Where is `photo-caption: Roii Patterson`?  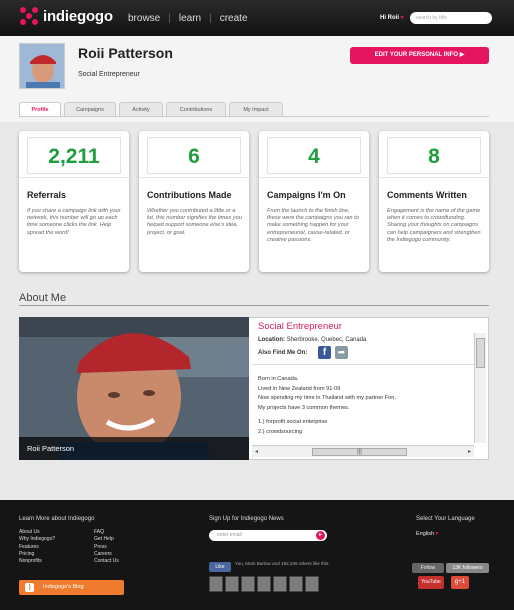 photo-caption: Roii Patterson is located at coordinates (134, 448).